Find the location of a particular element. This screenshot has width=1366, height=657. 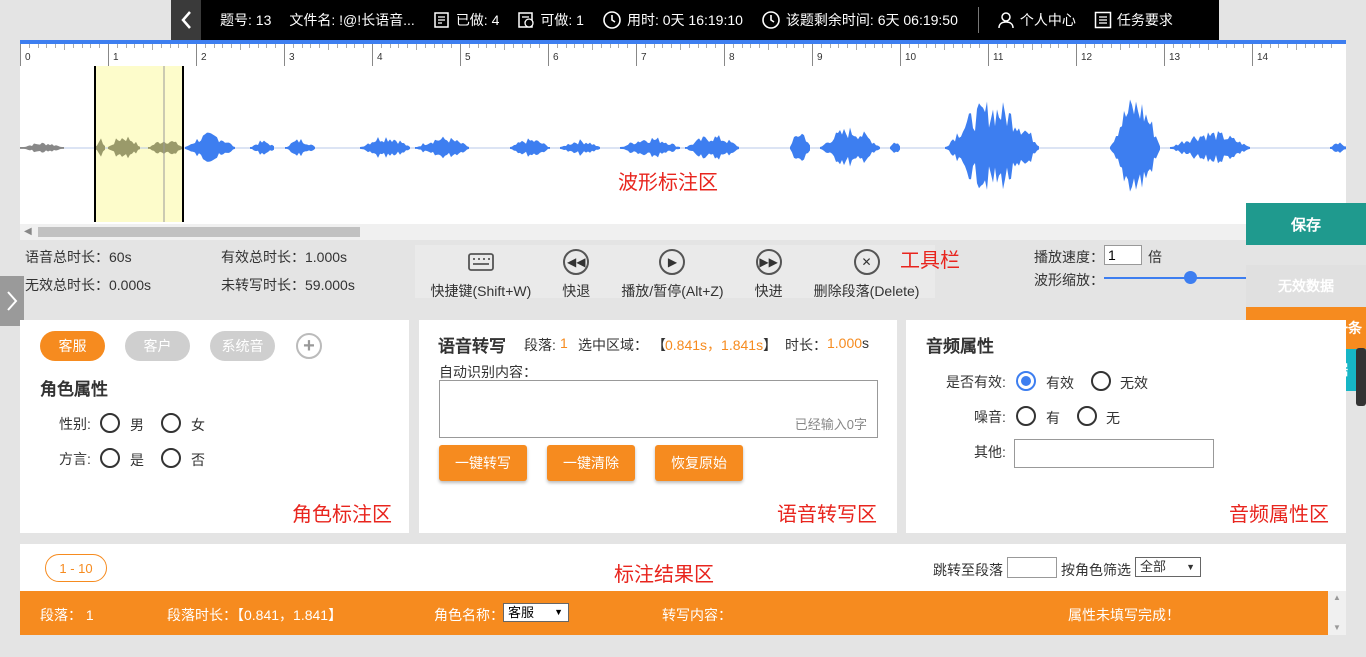

dialect-yes-radio is located at coordinates (110, 458).